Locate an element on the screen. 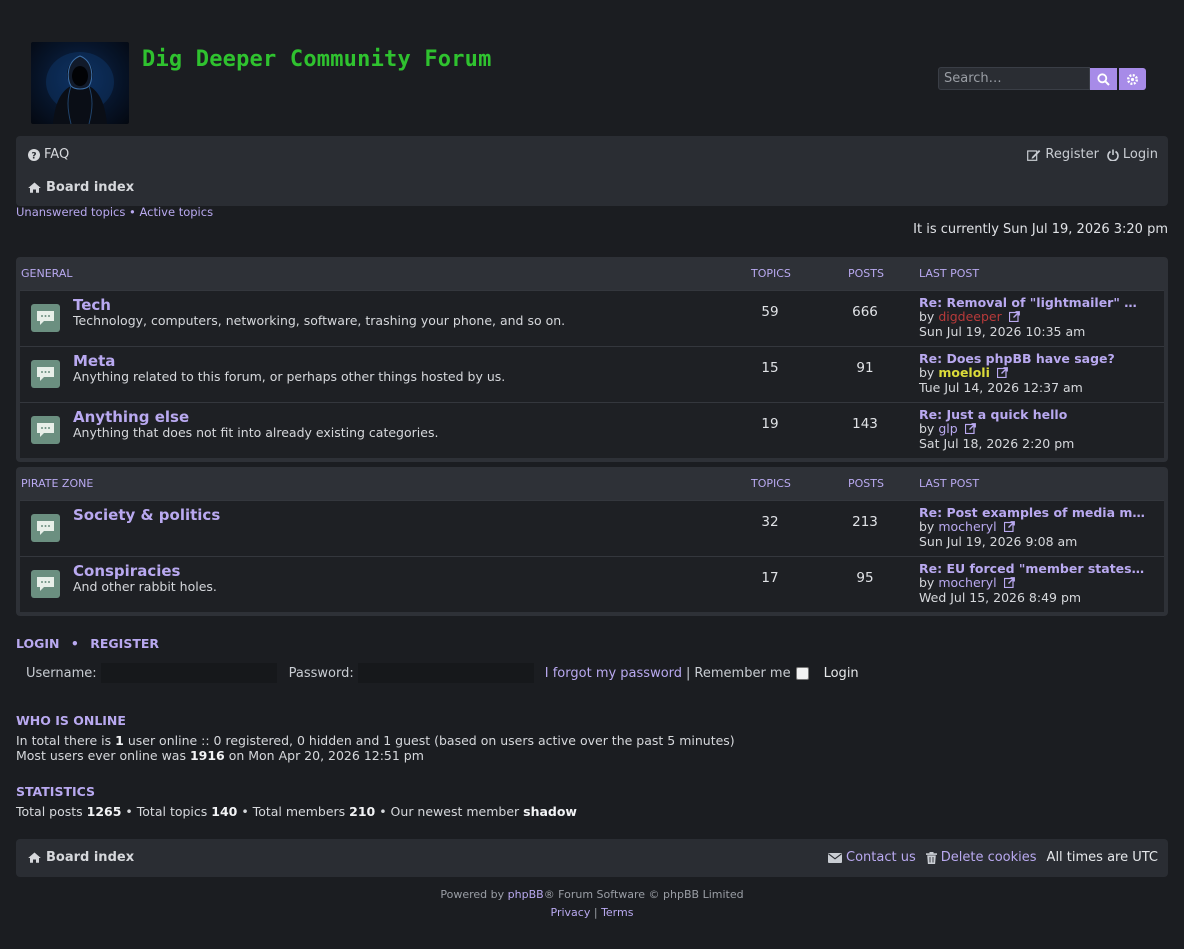 The height and width of the screenshot is (949, 1184). last-post-author: glp is located at coordinates (947, 428).